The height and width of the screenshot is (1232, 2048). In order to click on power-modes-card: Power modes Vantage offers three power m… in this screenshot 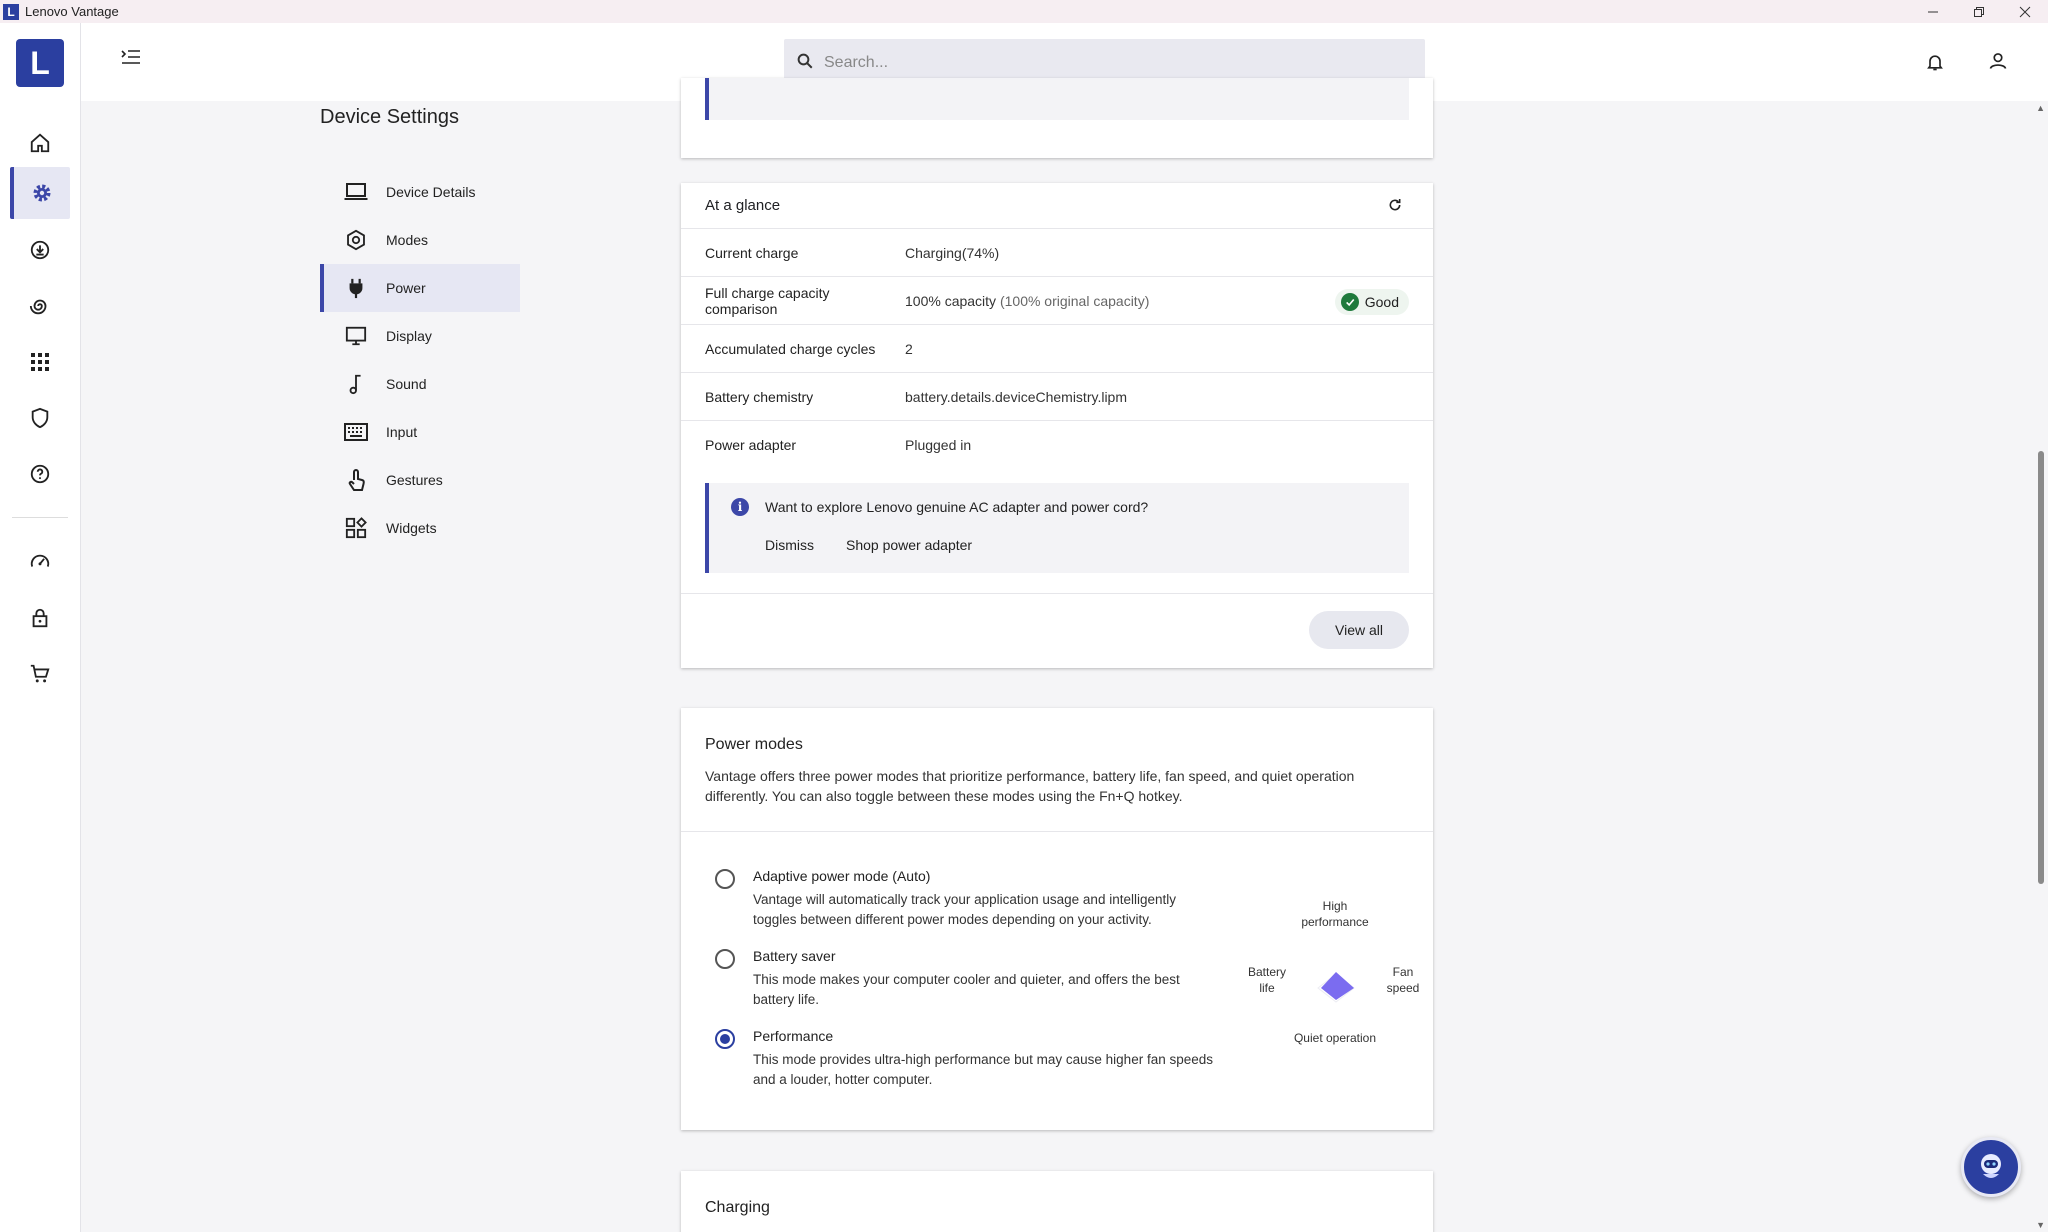, I will do `click(1057, 919)`.